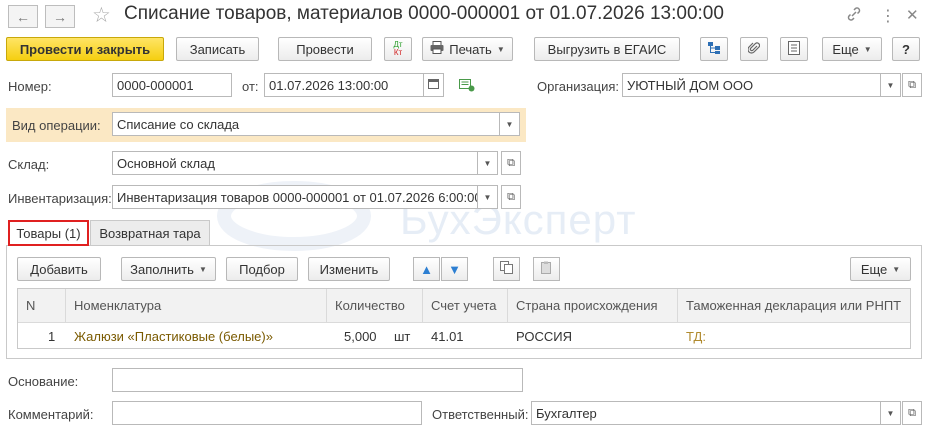 This screenshot has height=434, width=927. I want to click on calendar-icon, so click(433, 85).